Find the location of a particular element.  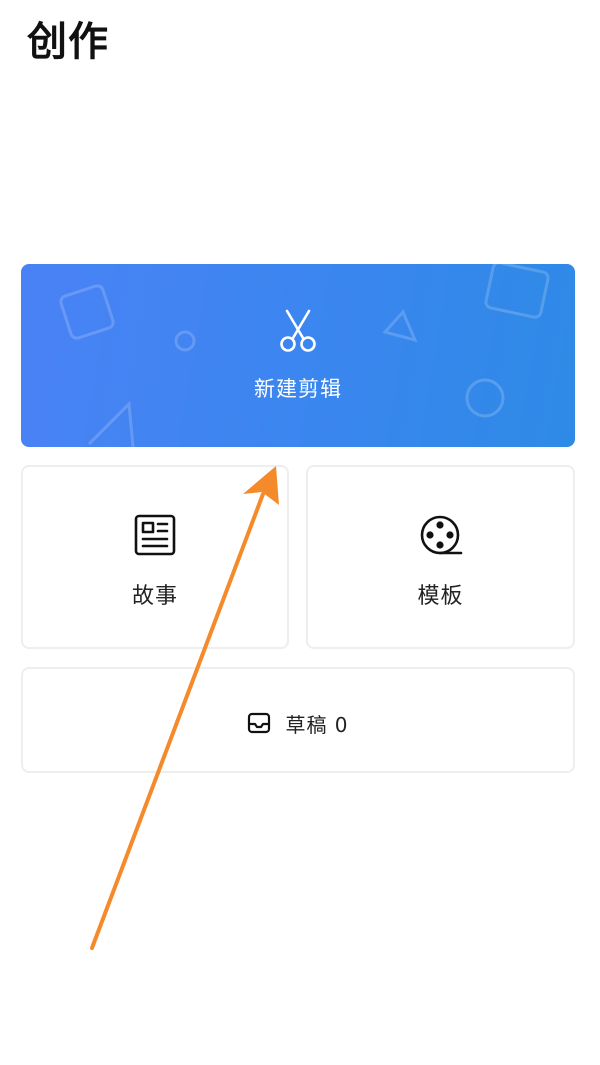

template-label: 模板 is located at coordinates (440, 596).